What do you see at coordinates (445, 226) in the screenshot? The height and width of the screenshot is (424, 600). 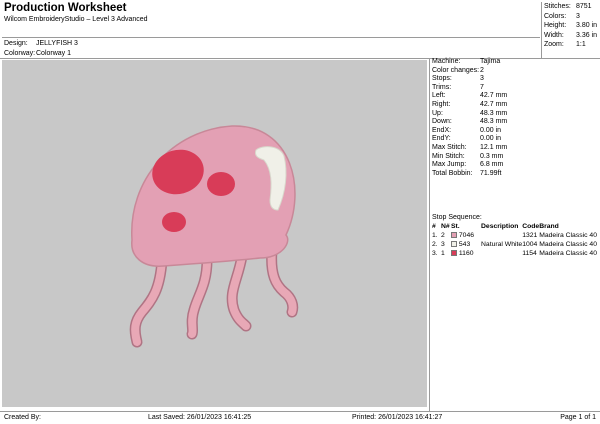 I see `col-n: N#` at bounding box center [445, 226].